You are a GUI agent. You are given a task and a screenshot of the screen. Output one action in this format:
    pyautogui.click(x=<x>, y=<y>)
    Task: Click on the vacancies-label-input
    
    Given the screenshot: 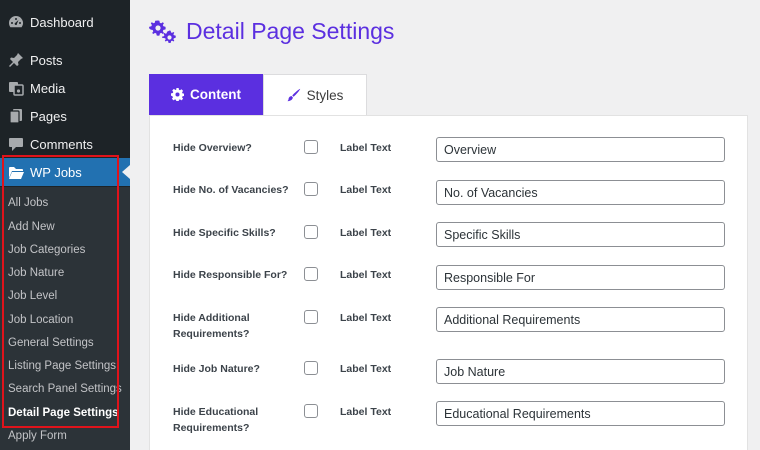 What is the action you would take?
    pyautogui.click(x=580, y=192)
    